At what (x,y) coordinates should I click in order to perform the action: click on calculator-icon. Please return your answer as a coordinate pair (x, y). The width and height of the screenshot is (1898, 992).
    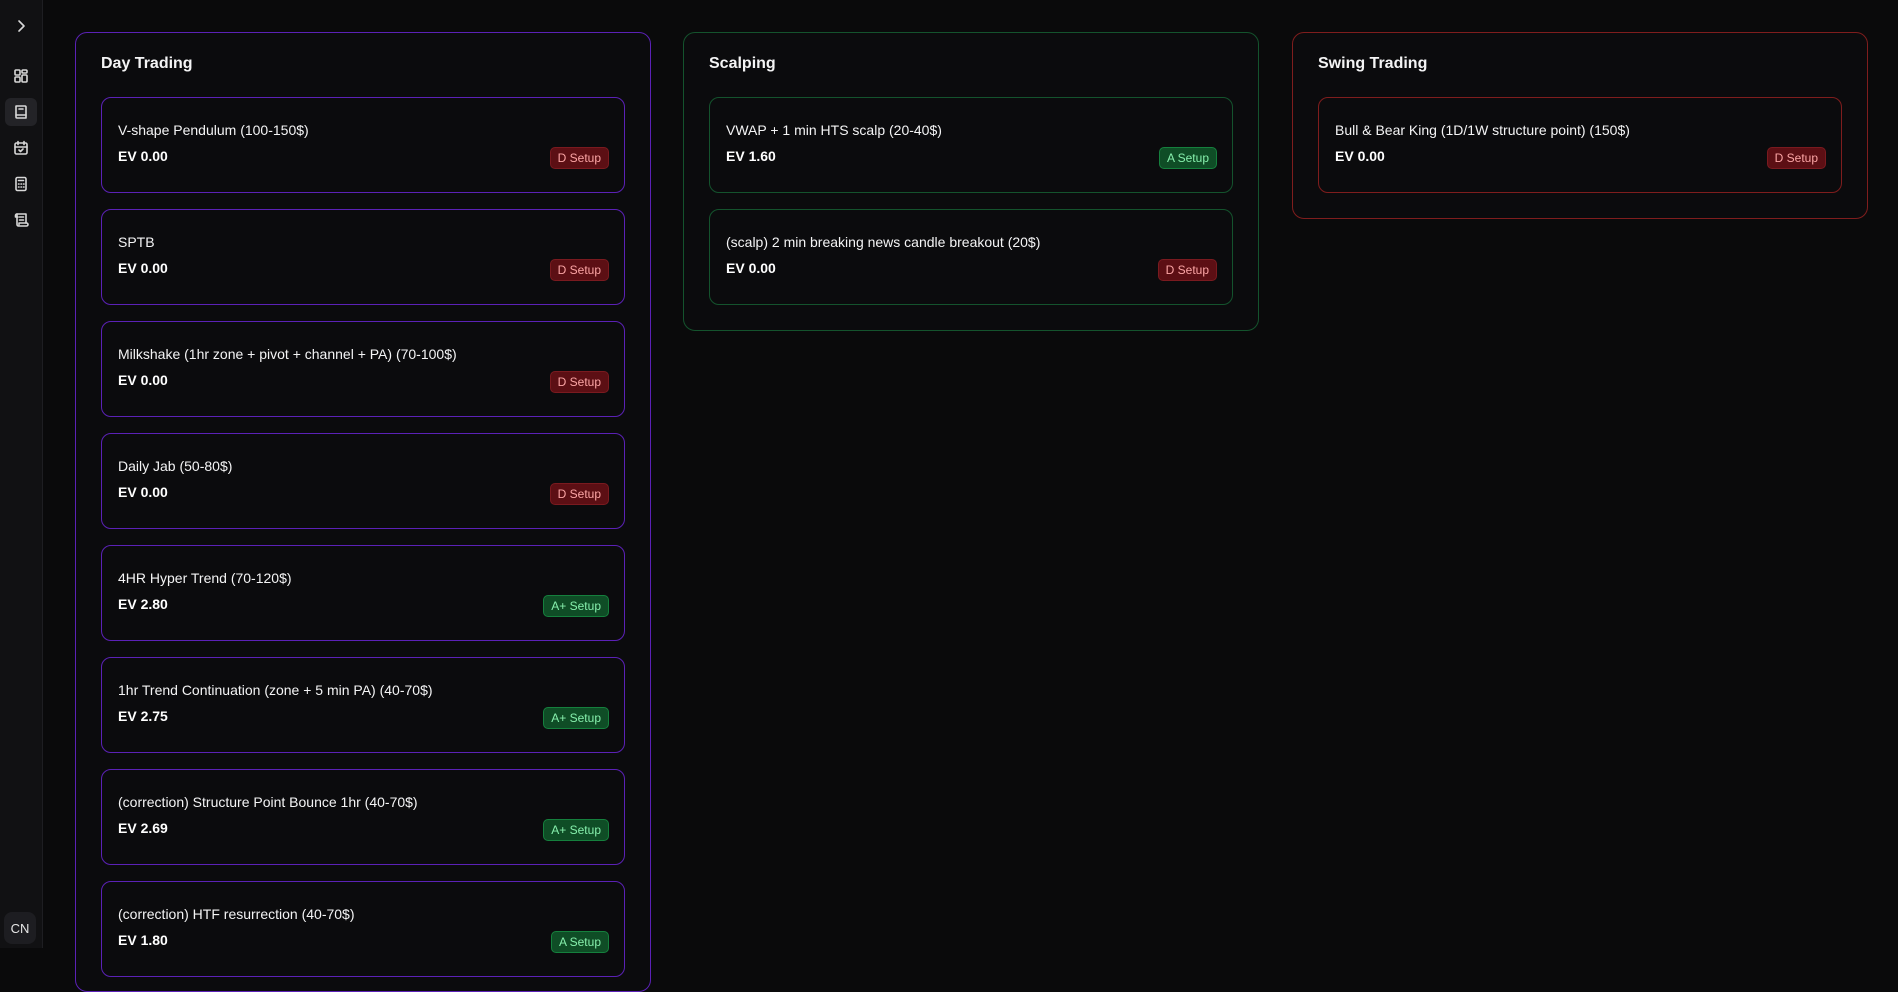
    Looking at the image, I should click on (21, 184).